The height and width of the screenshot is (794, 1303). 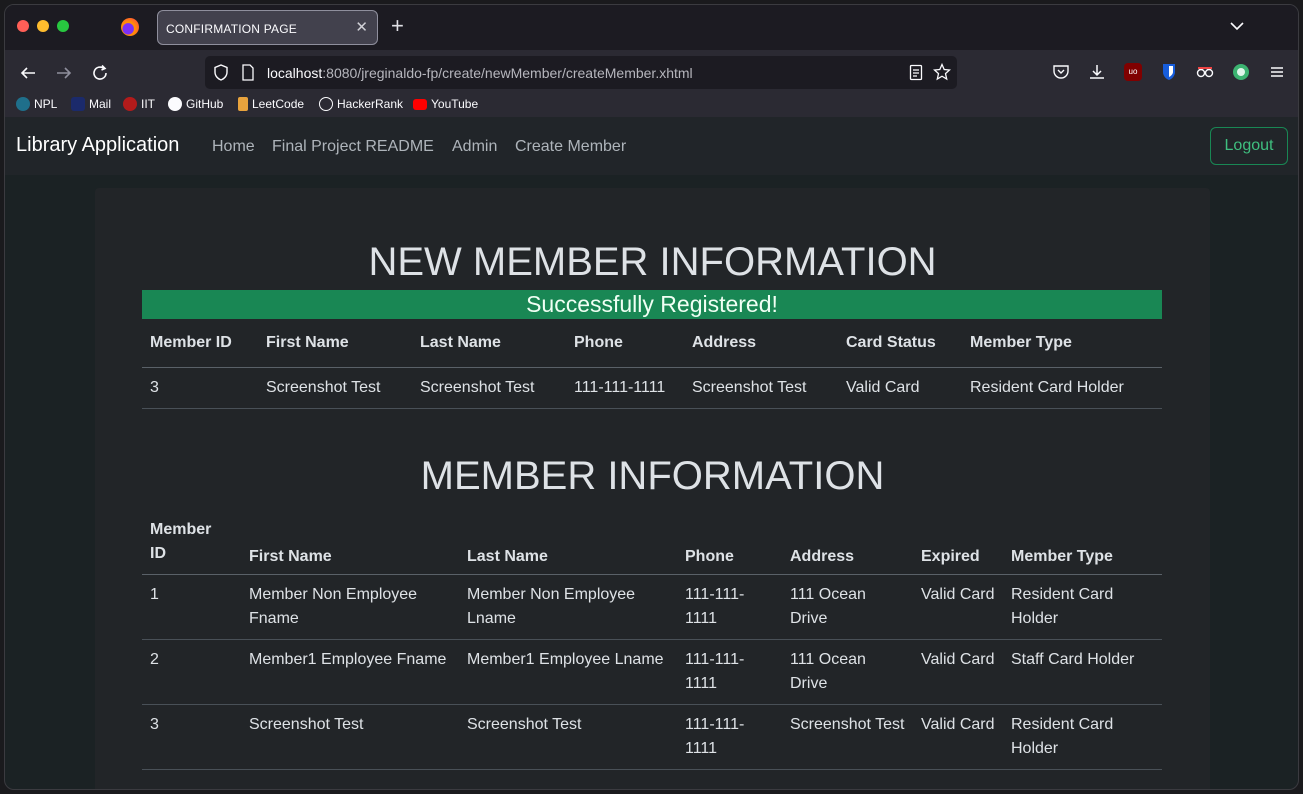 I want to click on nav-admin: Admin, so click(x=474, y=147).